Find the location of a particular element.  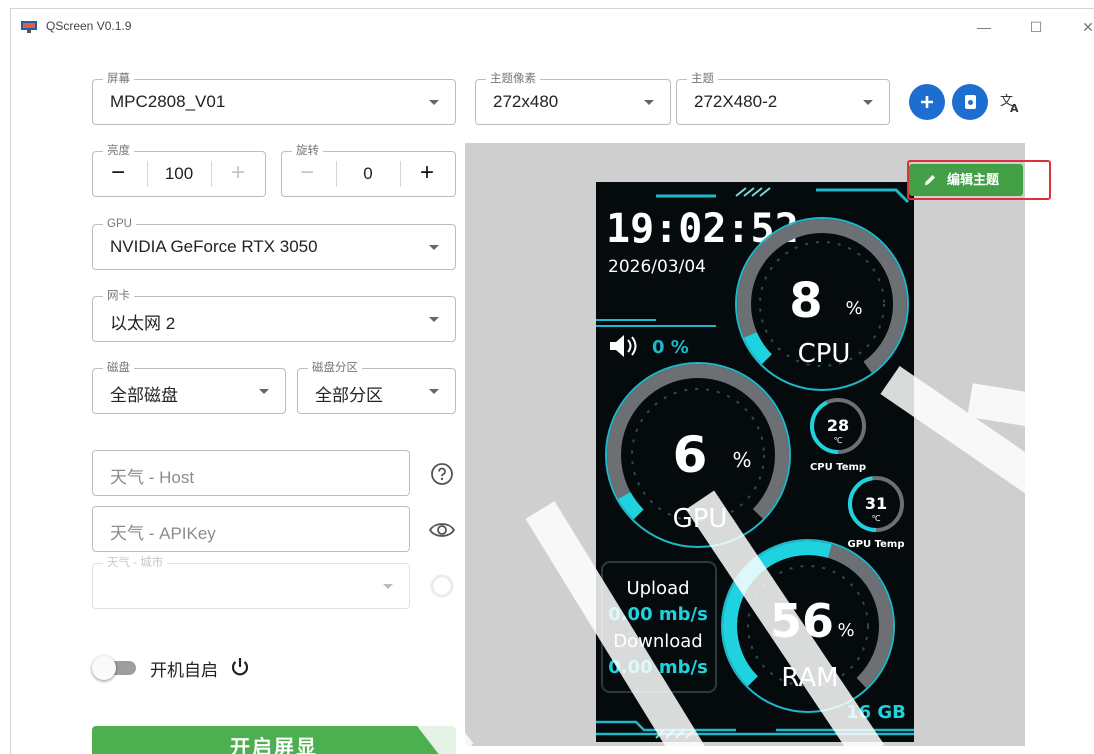

highlight-annotation is located at coordinates (979, 180).